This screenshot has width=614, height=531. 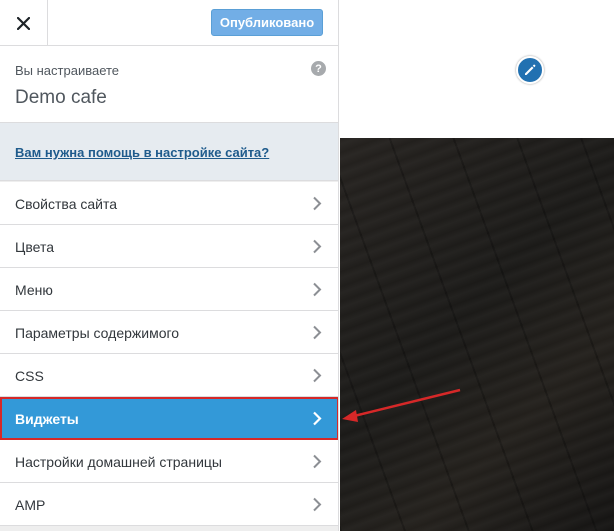 What do you see at coordinates (169, 23) in the screenshot?
I see `customizer-header: Опубликовано` at bounding box center [169, 23].